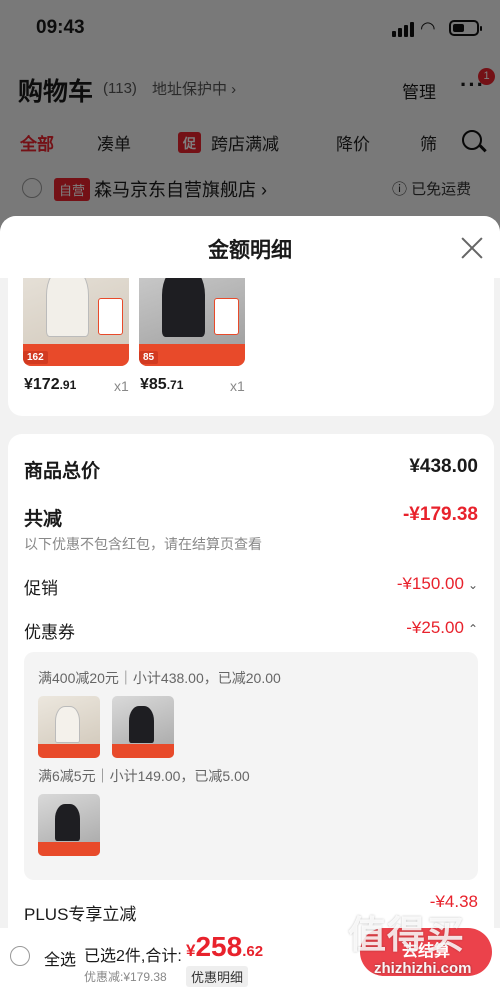 This screenshot has height=990, width=500. I want to click on chevron-up-icon: ⌃, so click(472, 629).